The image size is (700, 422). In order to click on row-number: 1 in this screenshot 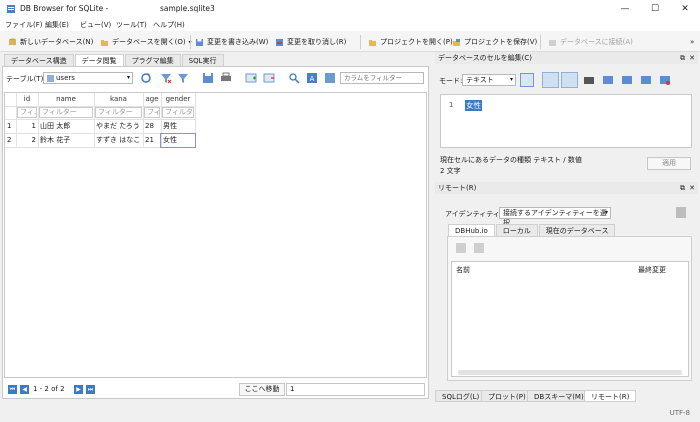, I will do `click(10, 126)`.